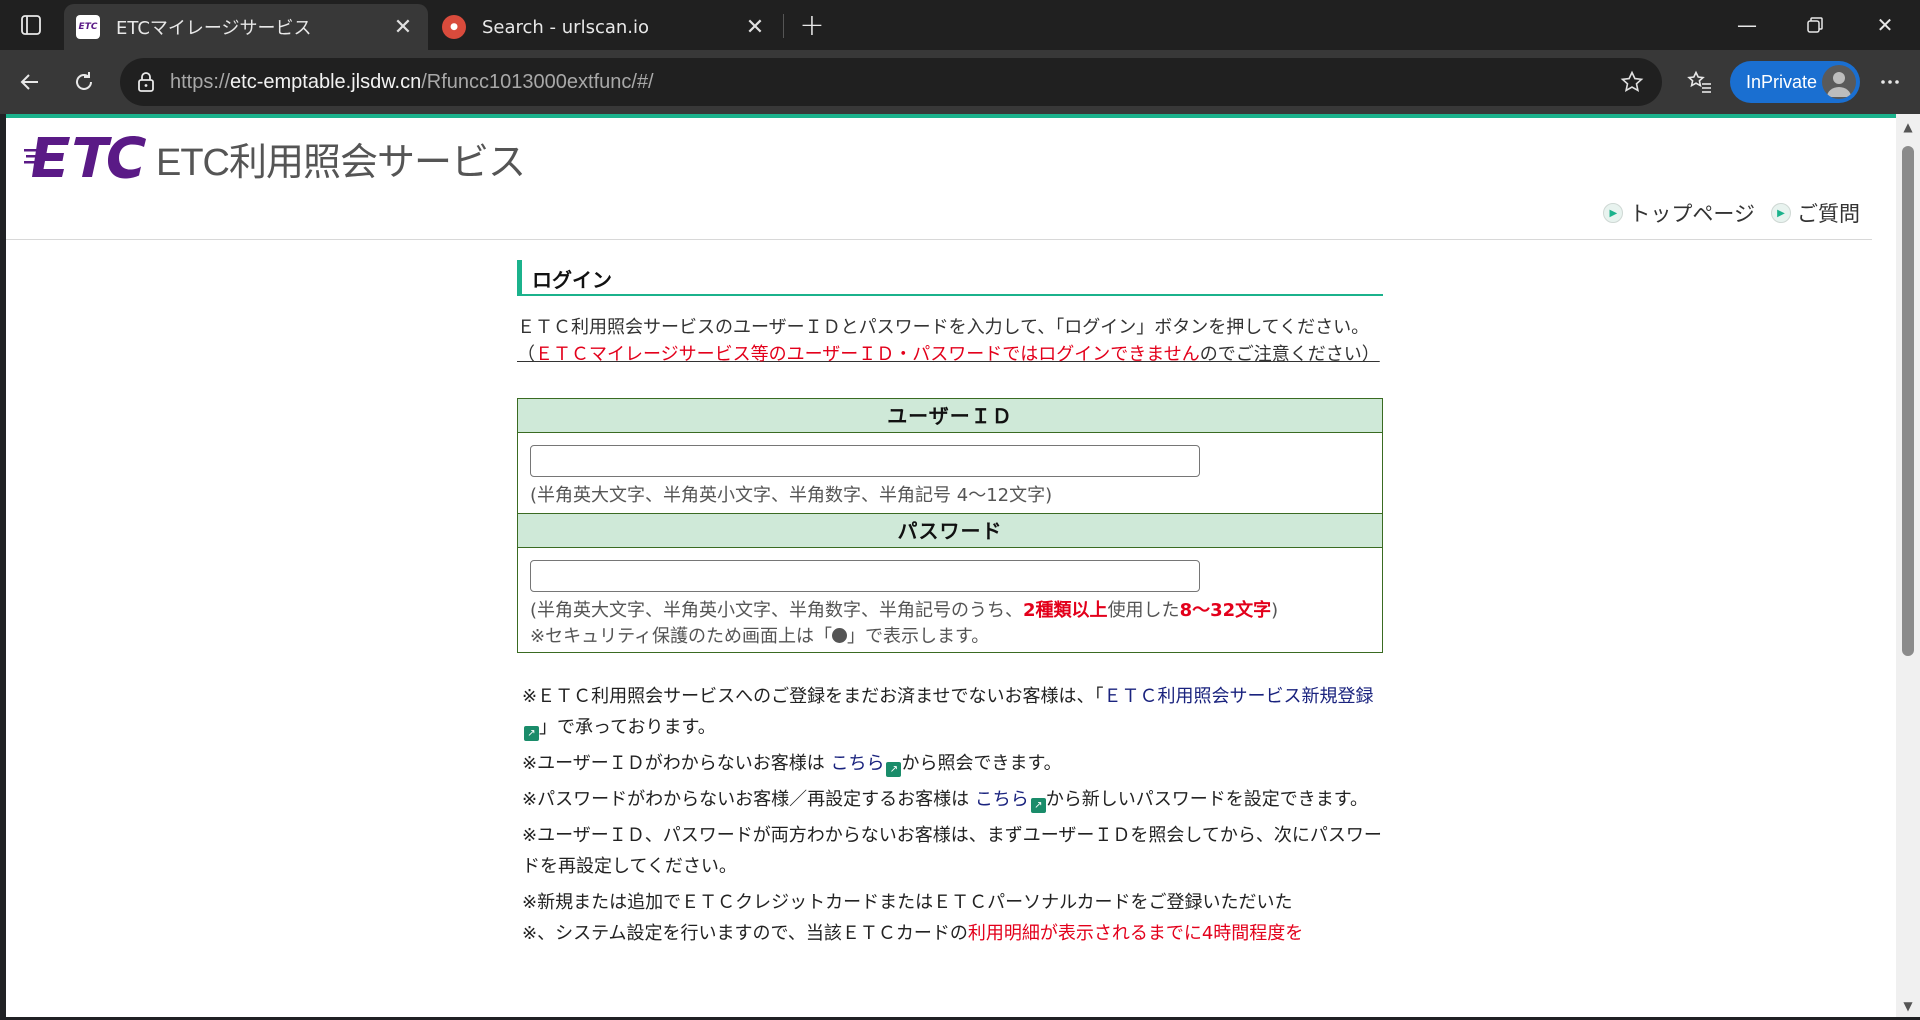 The image size is (1920, 1020). What do you see at coordinates (1782, 81) in the screenshot?
I see `inprivate-label: InPrivate` at bounding box center [1782, 81].